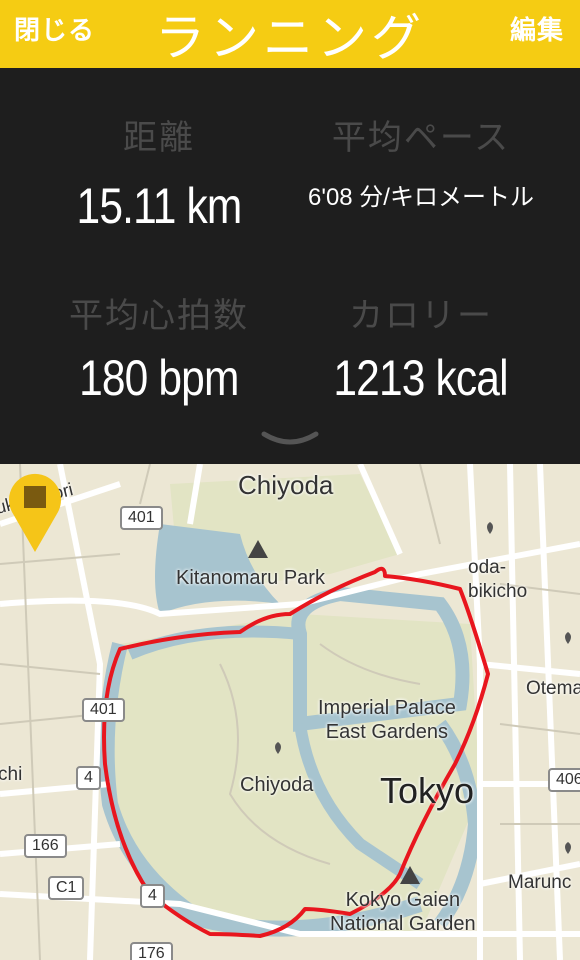 This screenshot has height=960, width=580. What do you see at coordinates (35, 509) in the screenshot?
I see `location-pin-icon` at bounding box center [35, 509].